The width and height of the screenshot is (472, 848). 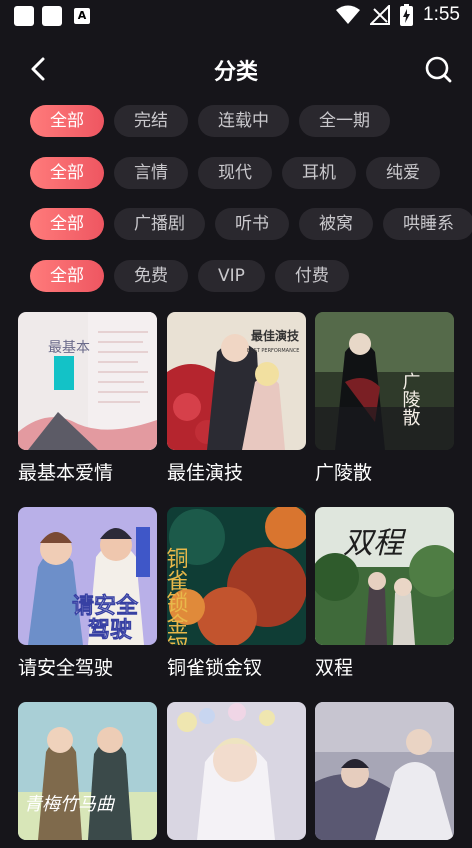 I want to click on clock: 1:55, so click(x=441, y=14).